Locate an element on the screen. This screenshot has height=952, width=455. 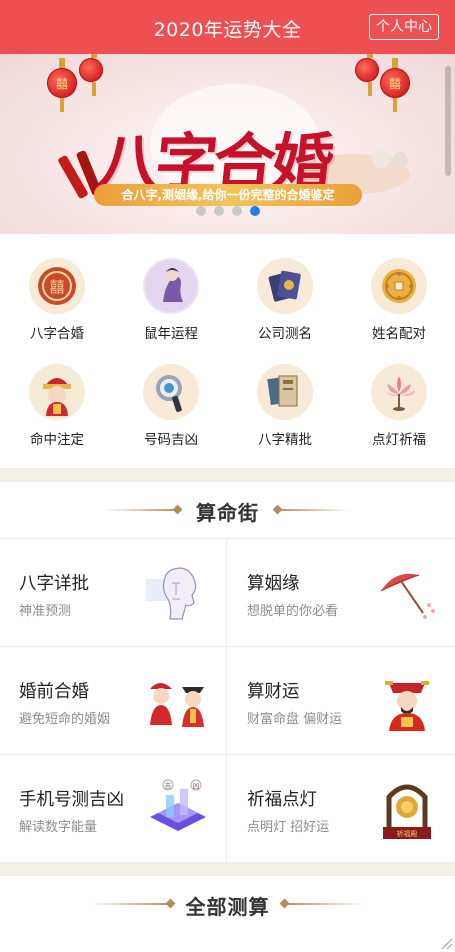
god-of-wealth-icon is located at coordinates (407, 701).